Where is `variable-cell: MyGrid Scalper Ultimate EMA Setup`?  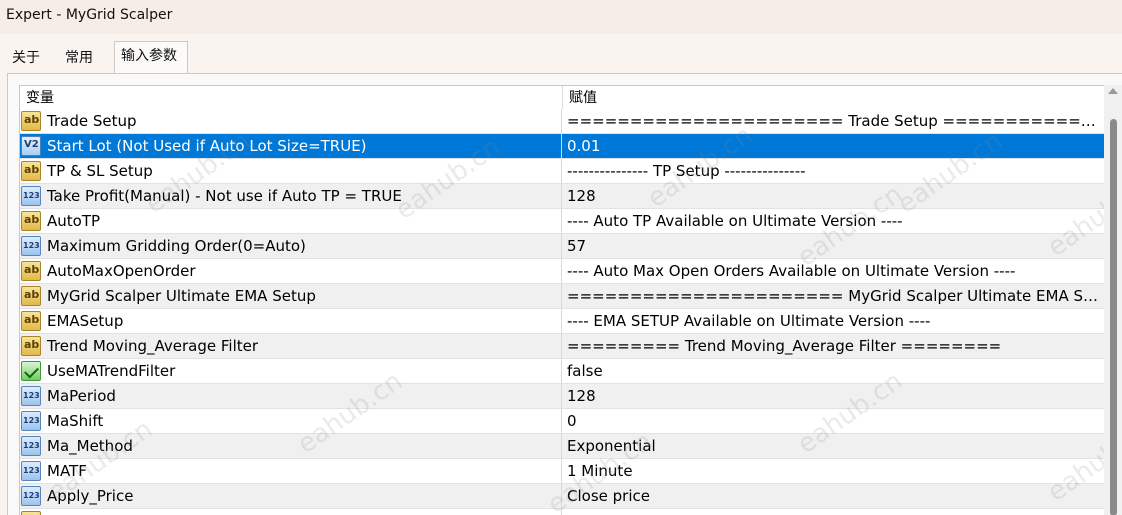
variable-cell: MyGrid Scalper Ultimate EMA Setup is located at coordinates (291, 296).